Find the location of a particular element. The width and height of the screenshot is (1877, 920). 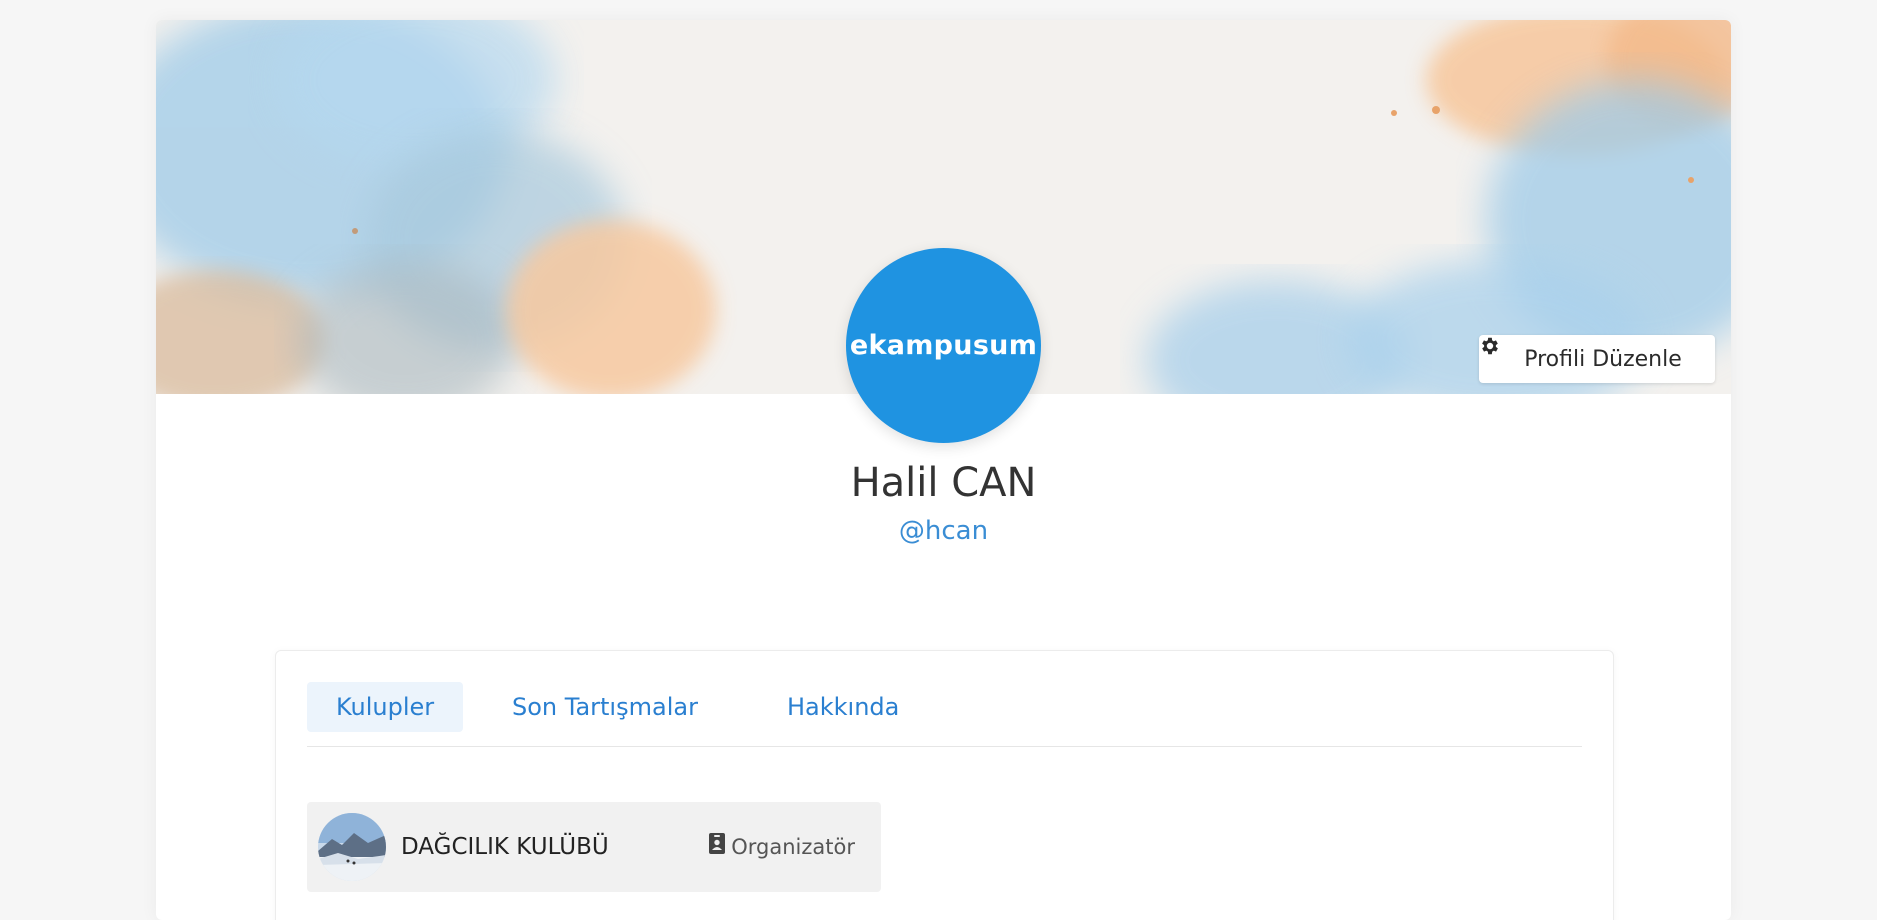

club-role: Organizatör is located at coordinates (782, 847).